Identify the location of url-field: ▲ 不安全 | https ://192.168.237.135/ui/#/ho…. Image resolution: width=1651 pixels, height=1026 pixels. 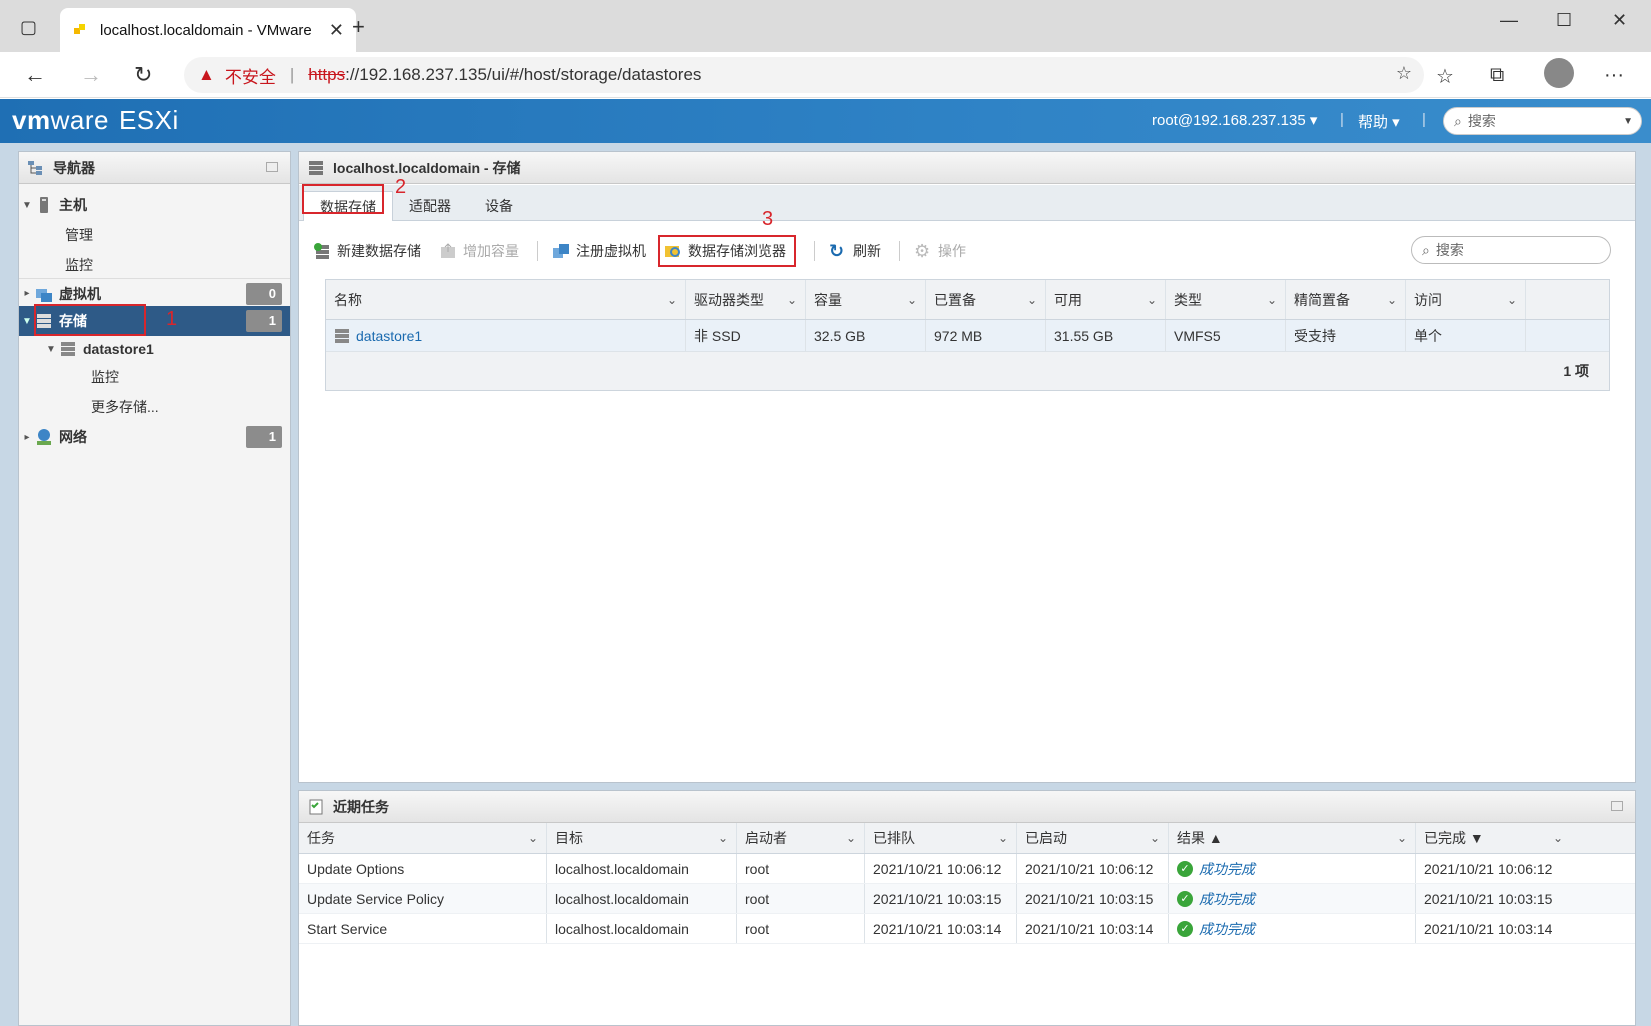
(804, 75).